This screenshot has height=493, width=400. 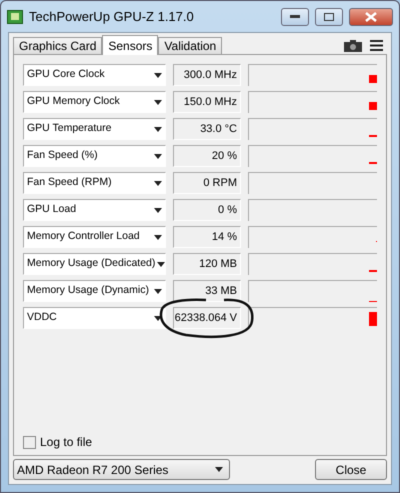 What do you see at coordinates (190, 45) in the screenshot?
I see `tab: Validation` at bounding box center [190, 45].